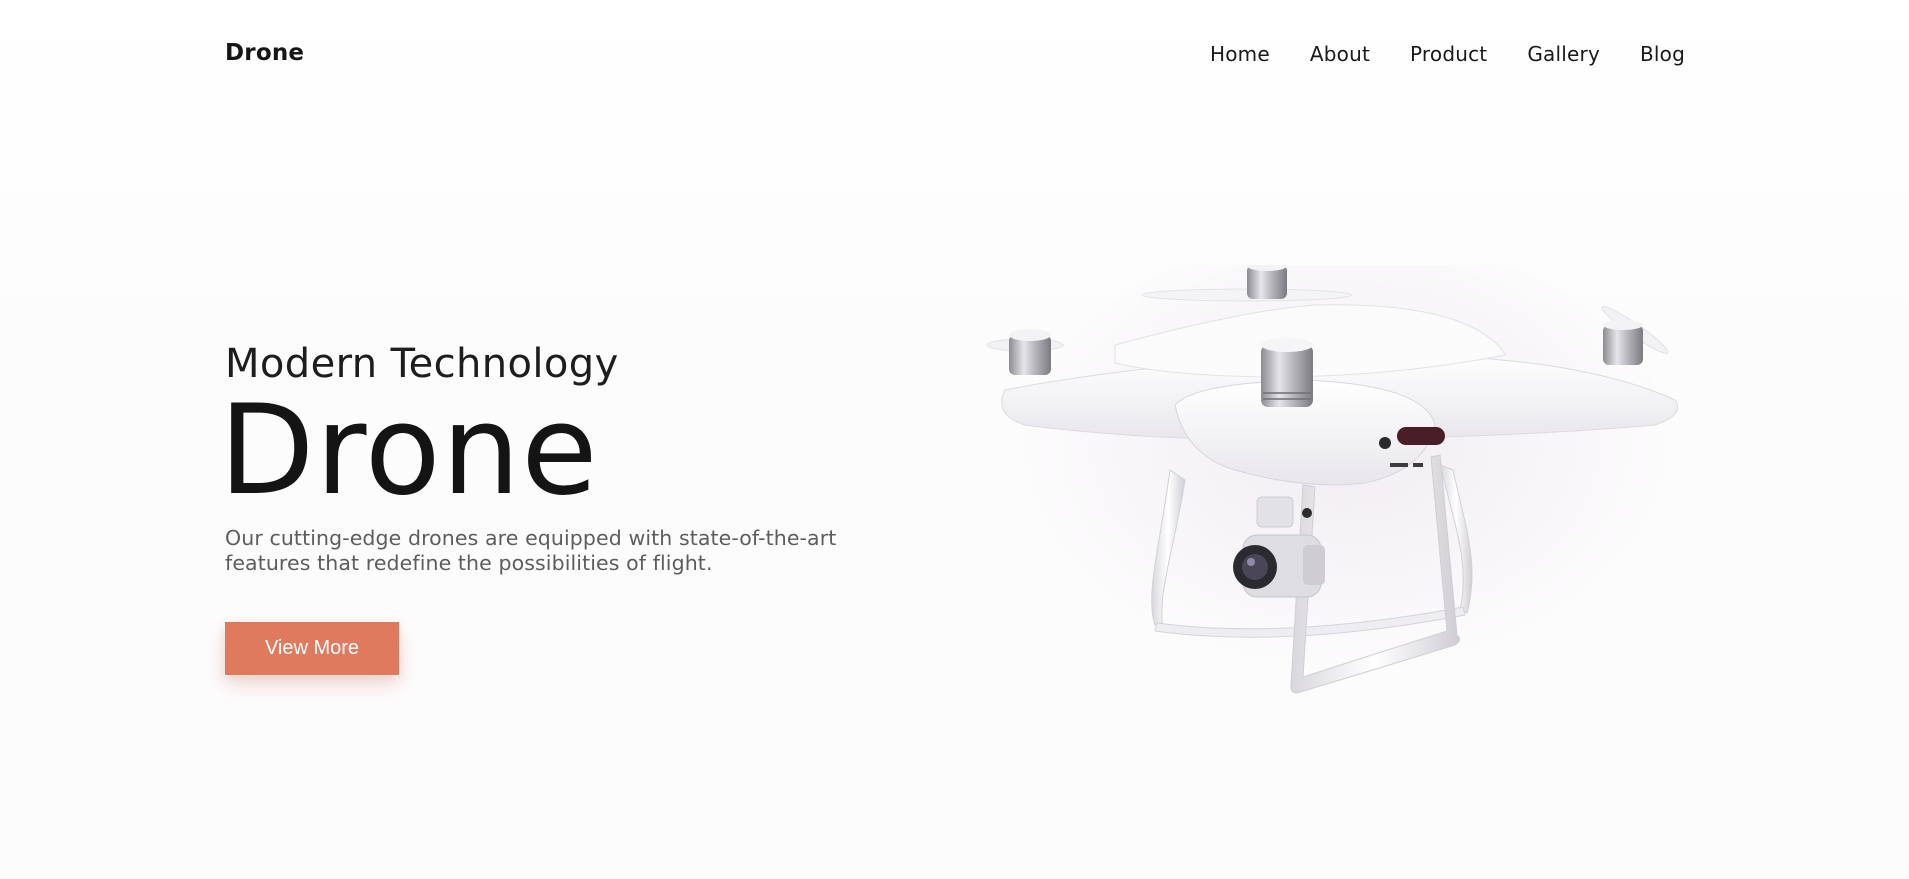 The image size is (1909, 879). I want to click on nav-link-product: Product, so click(1448, 54).